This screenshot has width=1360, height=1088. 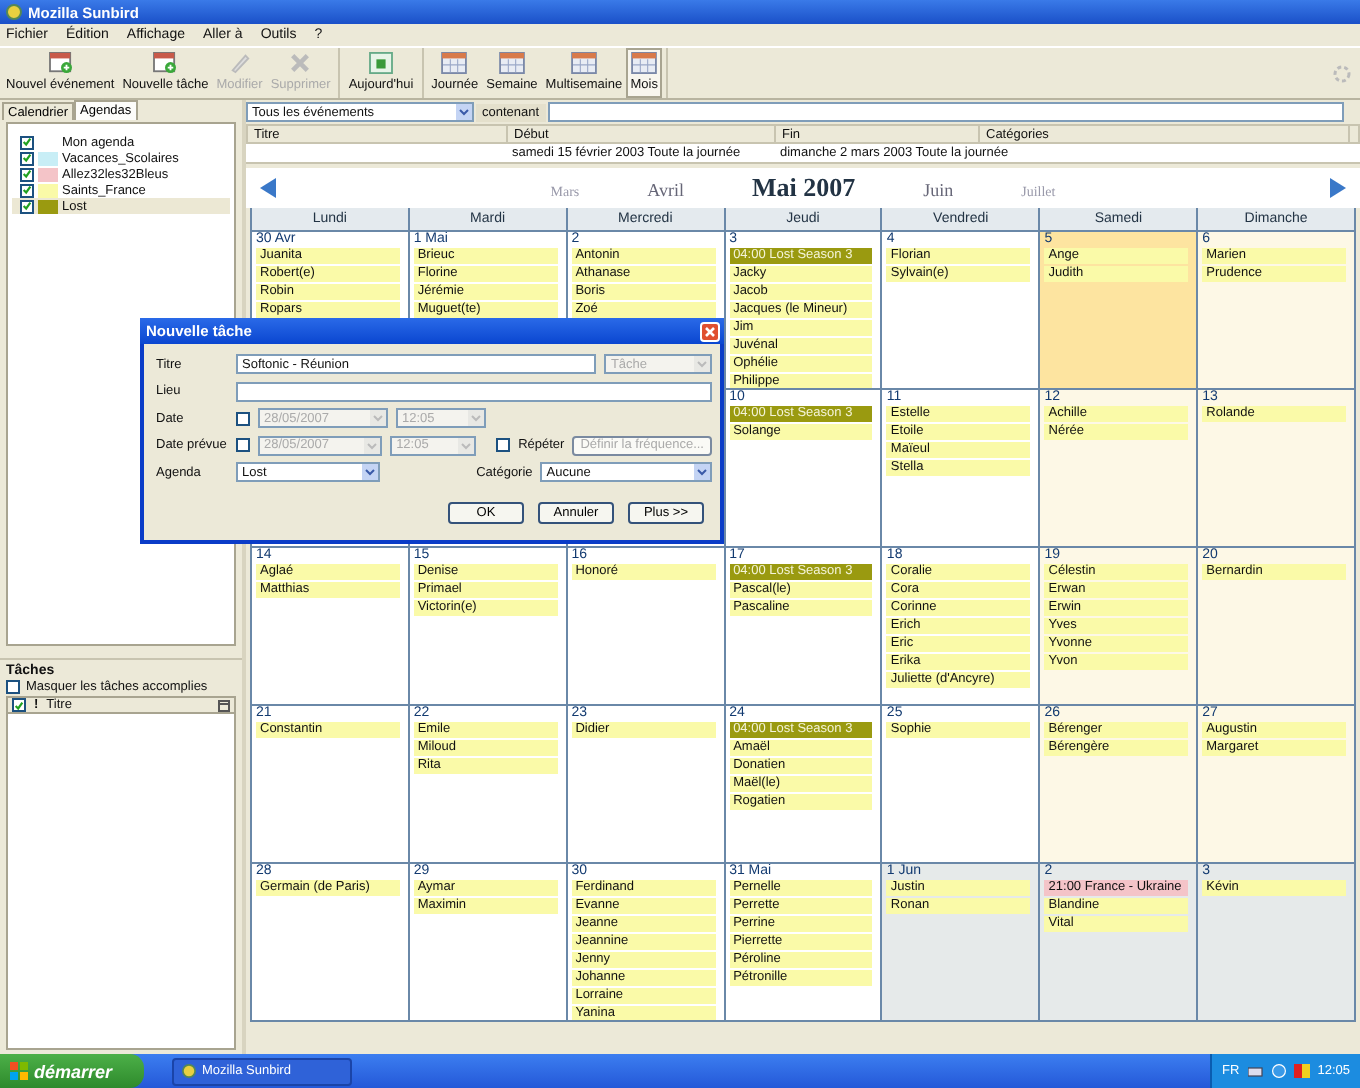 What do you see at coordinates (665, 190) in the screenshot?
I see `month-link: Avril` at bounding box center [665, 190].